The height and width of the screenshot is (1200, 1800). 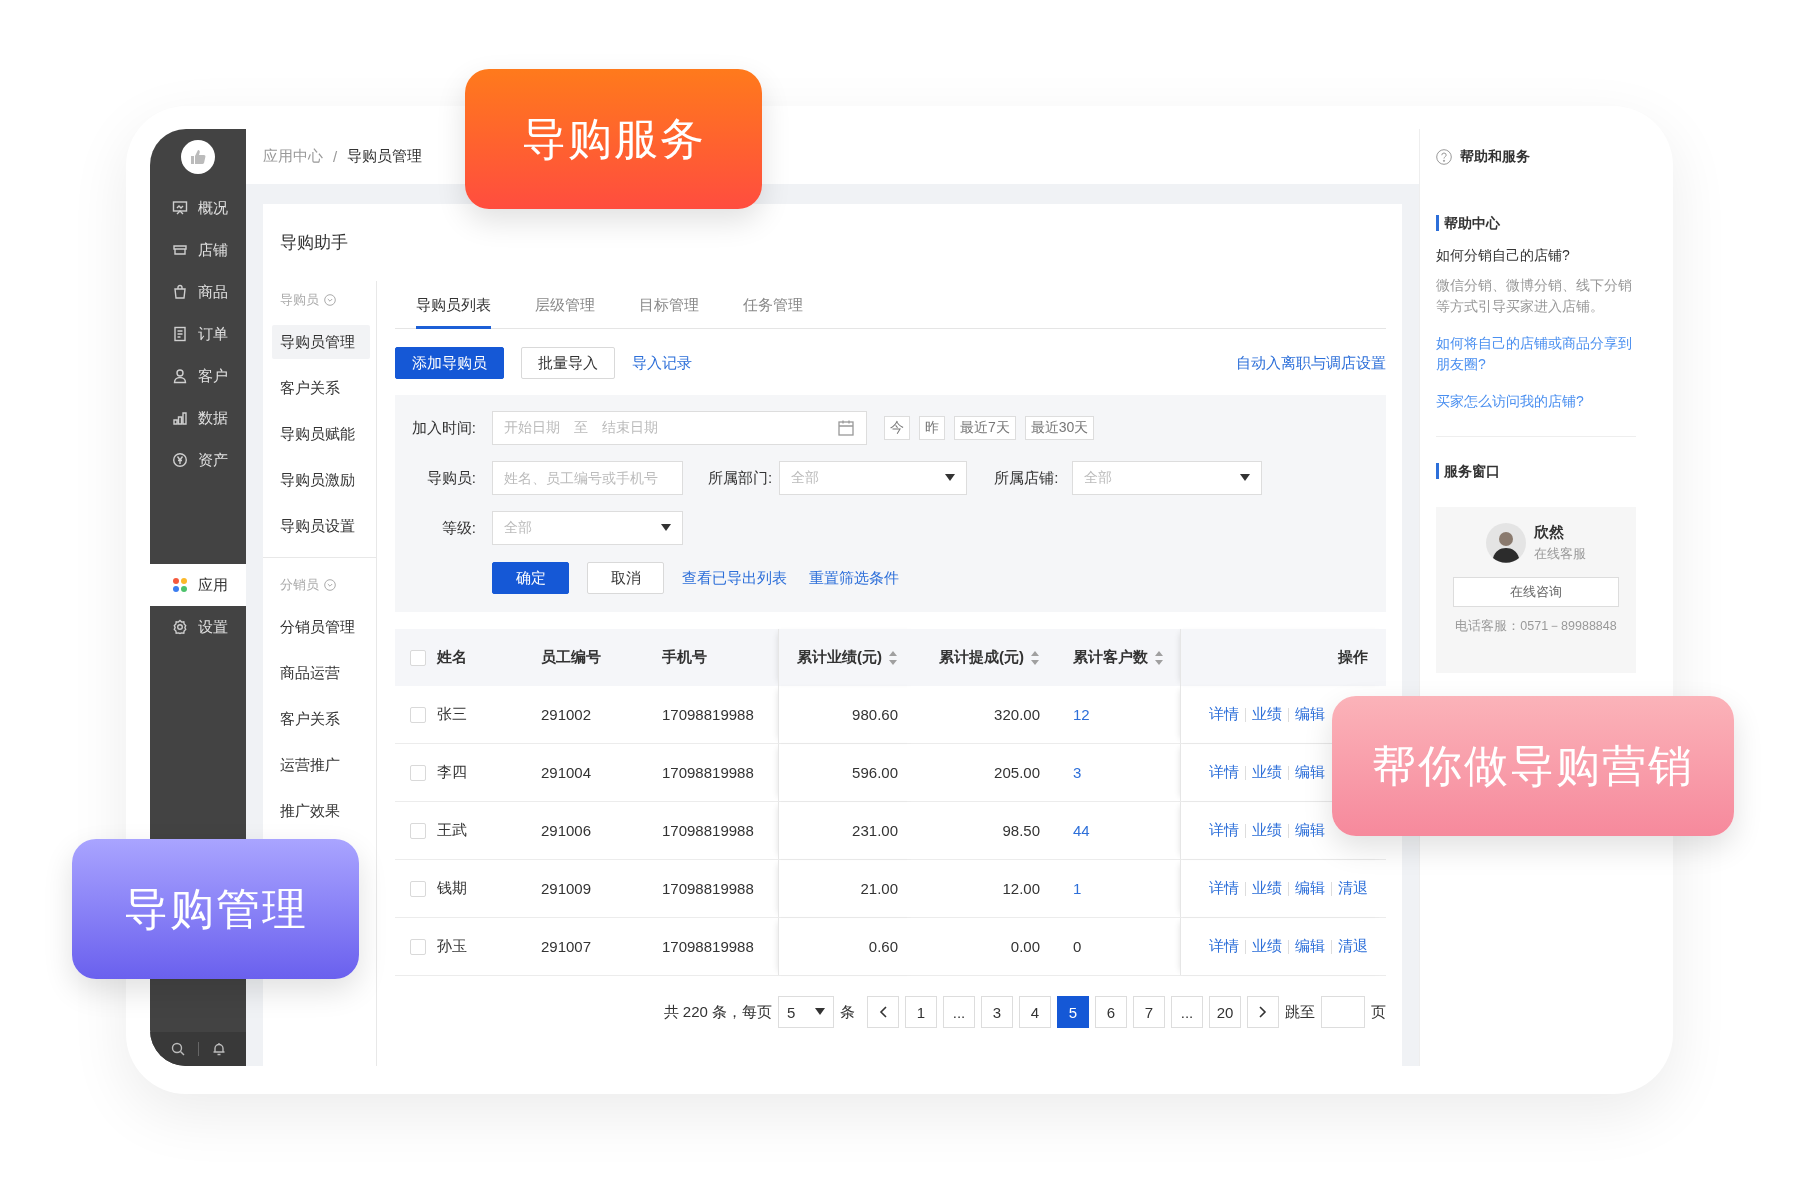 I want to click on next-page-button, so click(x=1263, y=1012).